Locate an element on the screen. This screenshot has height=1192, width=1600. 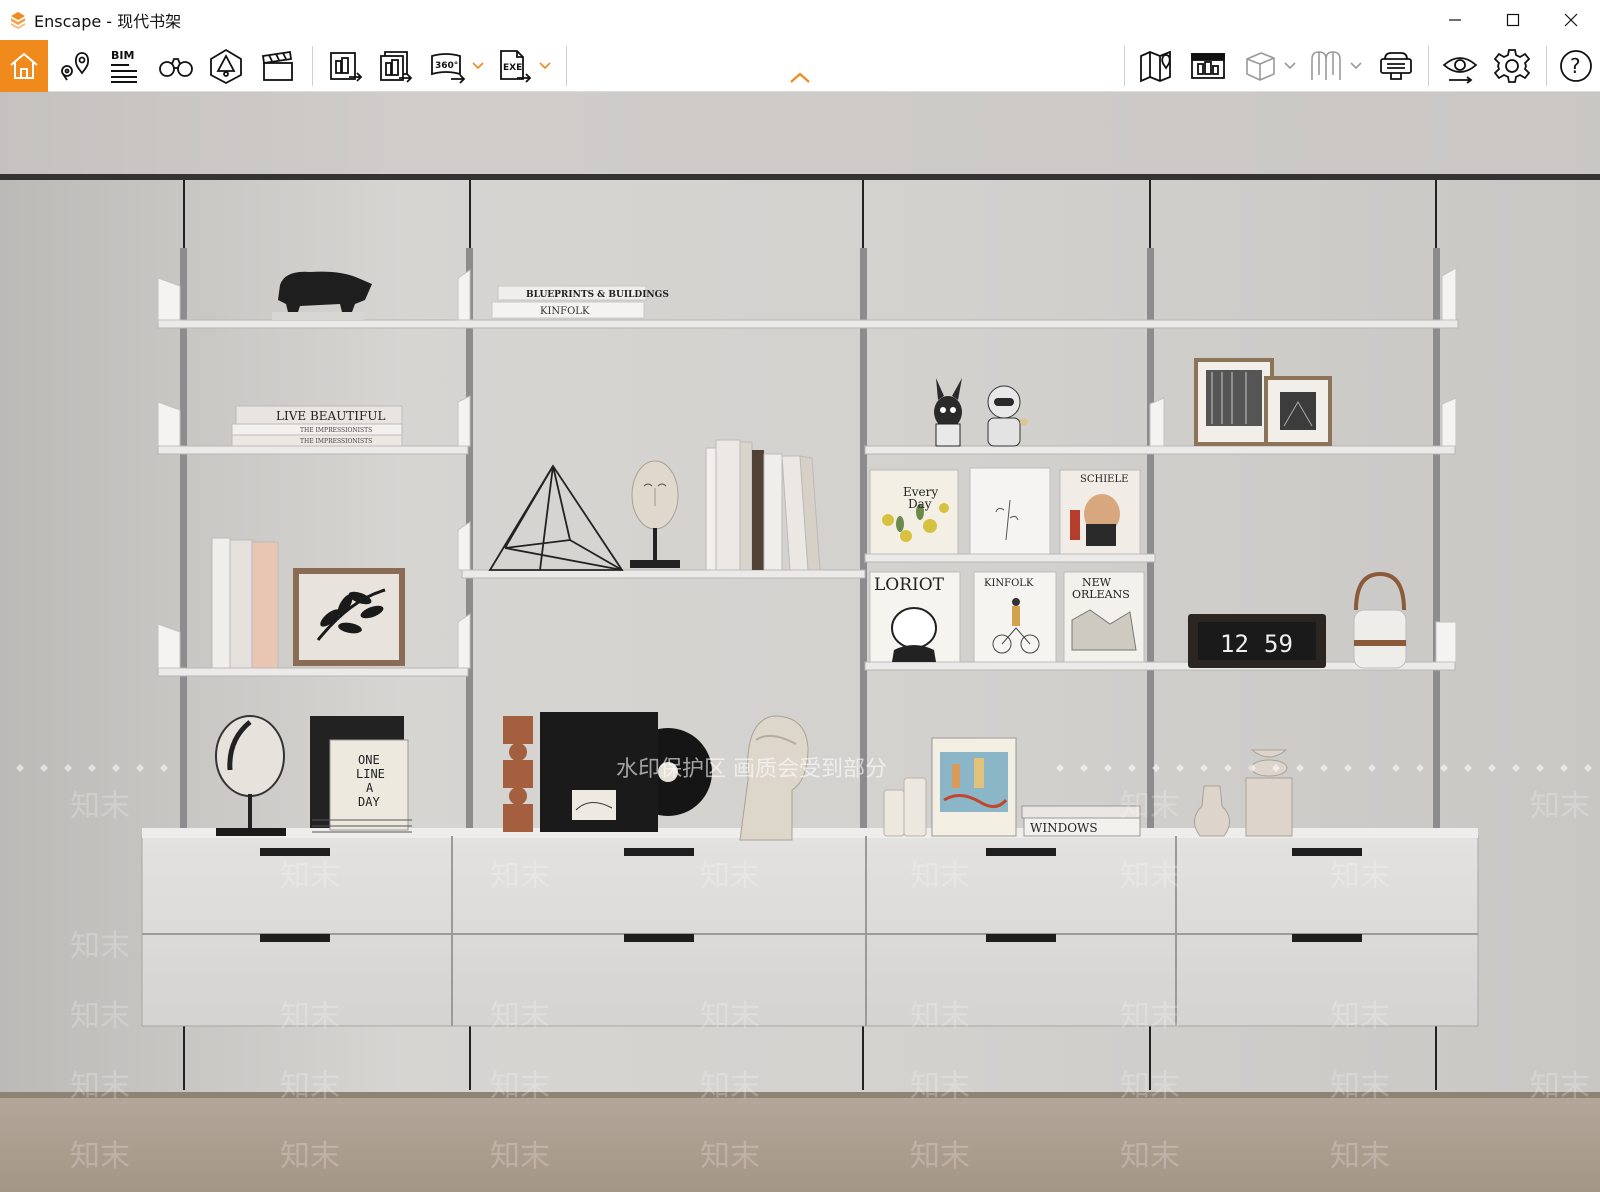
bim-label: BIM is located at coordinates (122, 55).